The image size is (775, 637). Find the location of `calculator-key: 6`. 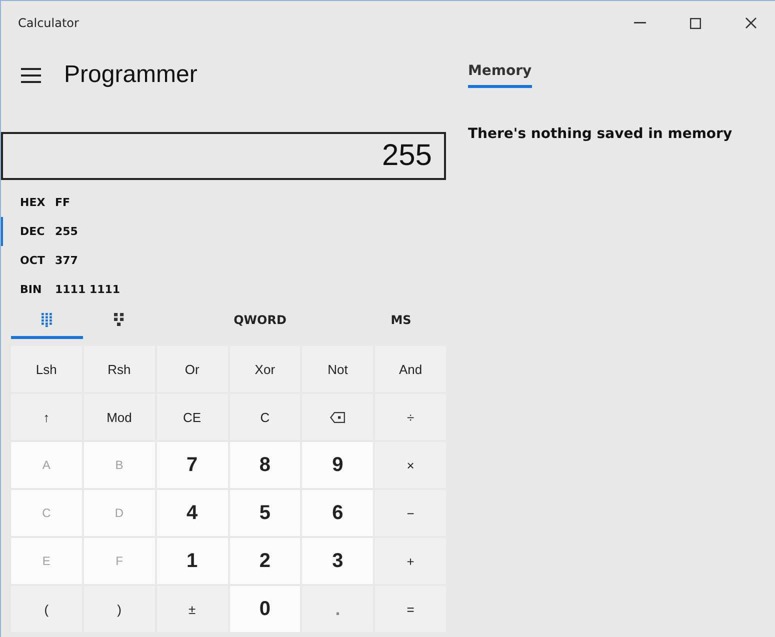

calculator-key: 6 is located at coordinates (338, 513).